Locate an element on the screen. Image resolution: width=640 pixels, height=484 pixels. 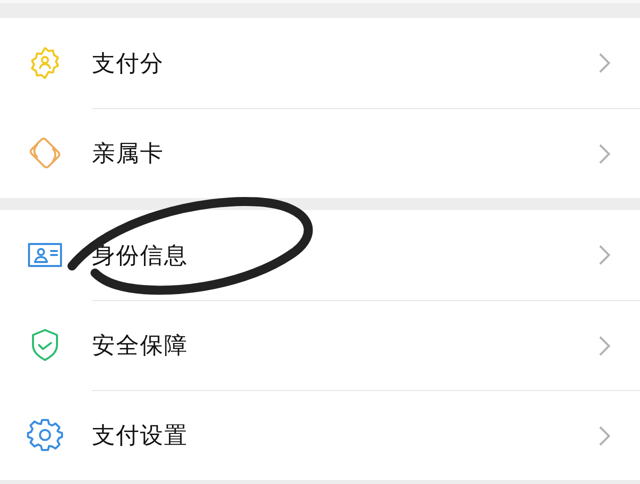
settings-icon is located at coordinates (45, 435).